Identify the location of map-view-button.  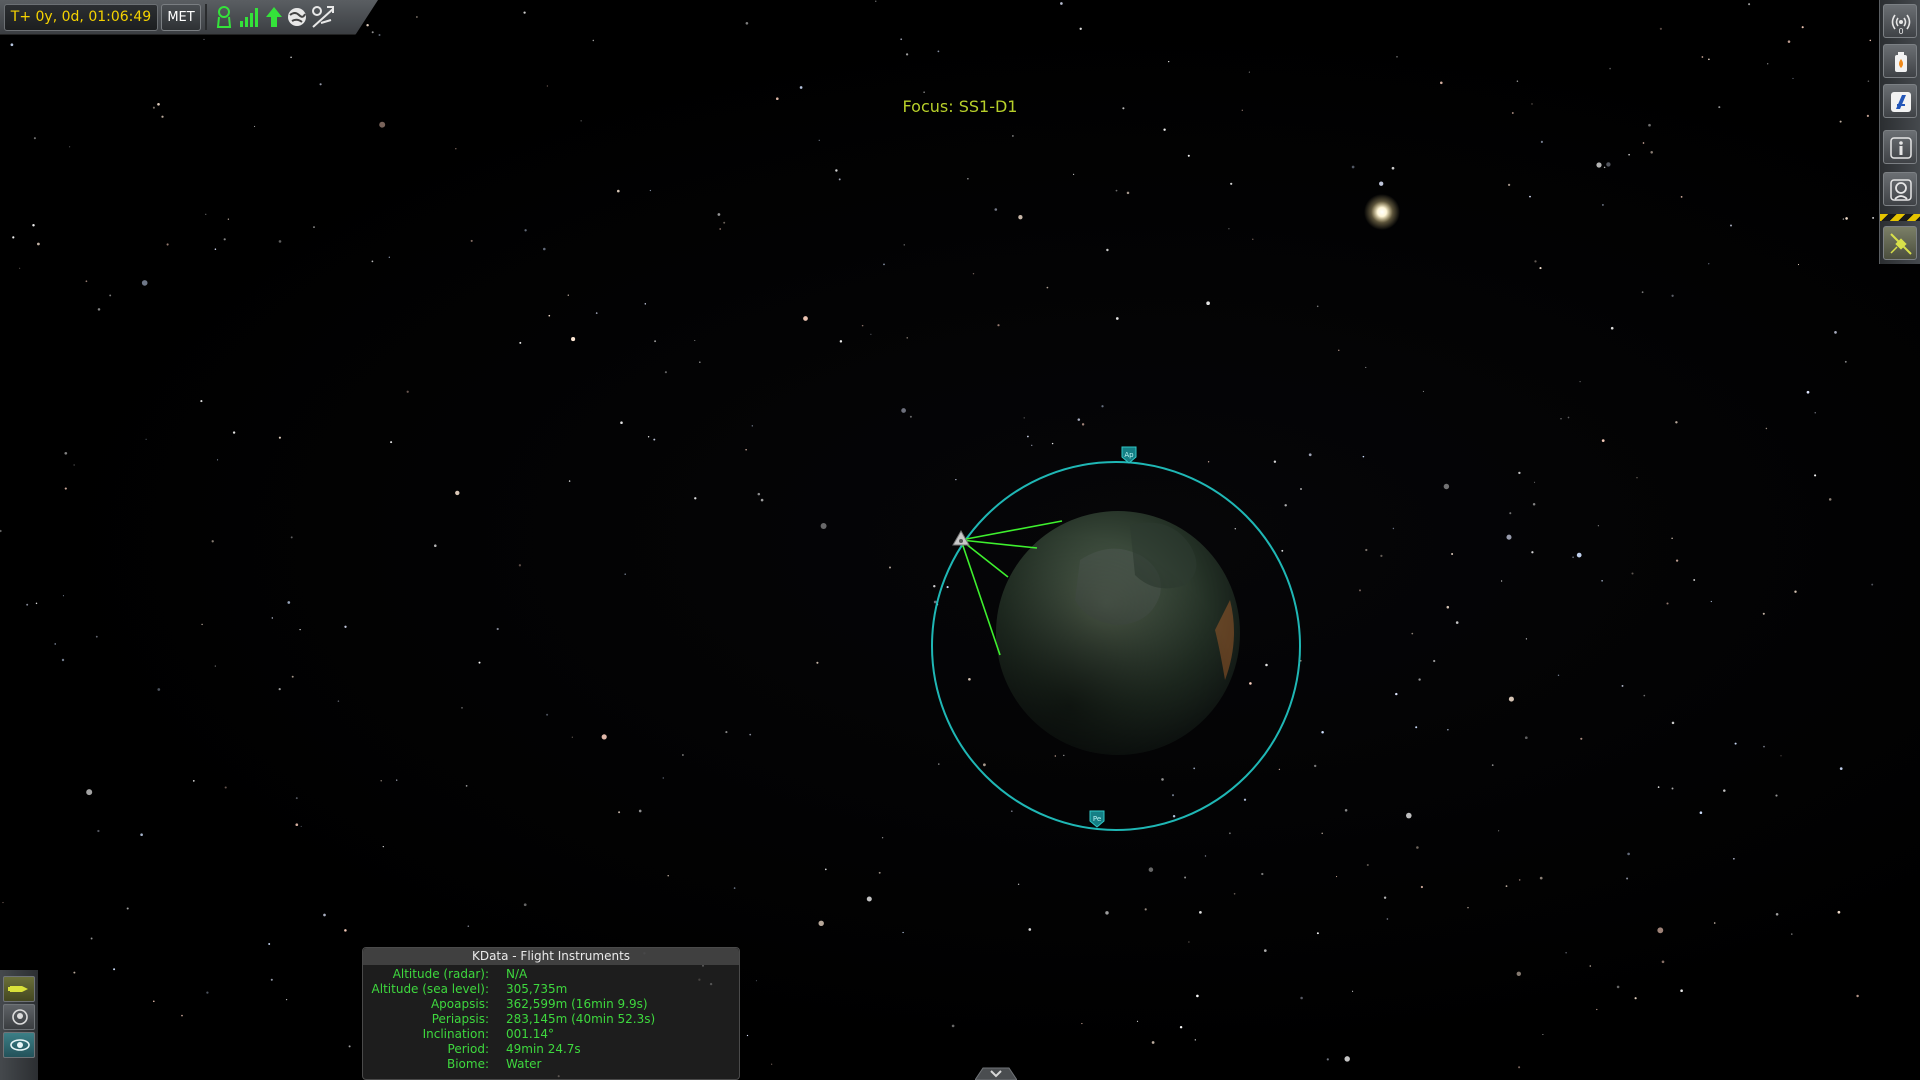
(19, 1045).